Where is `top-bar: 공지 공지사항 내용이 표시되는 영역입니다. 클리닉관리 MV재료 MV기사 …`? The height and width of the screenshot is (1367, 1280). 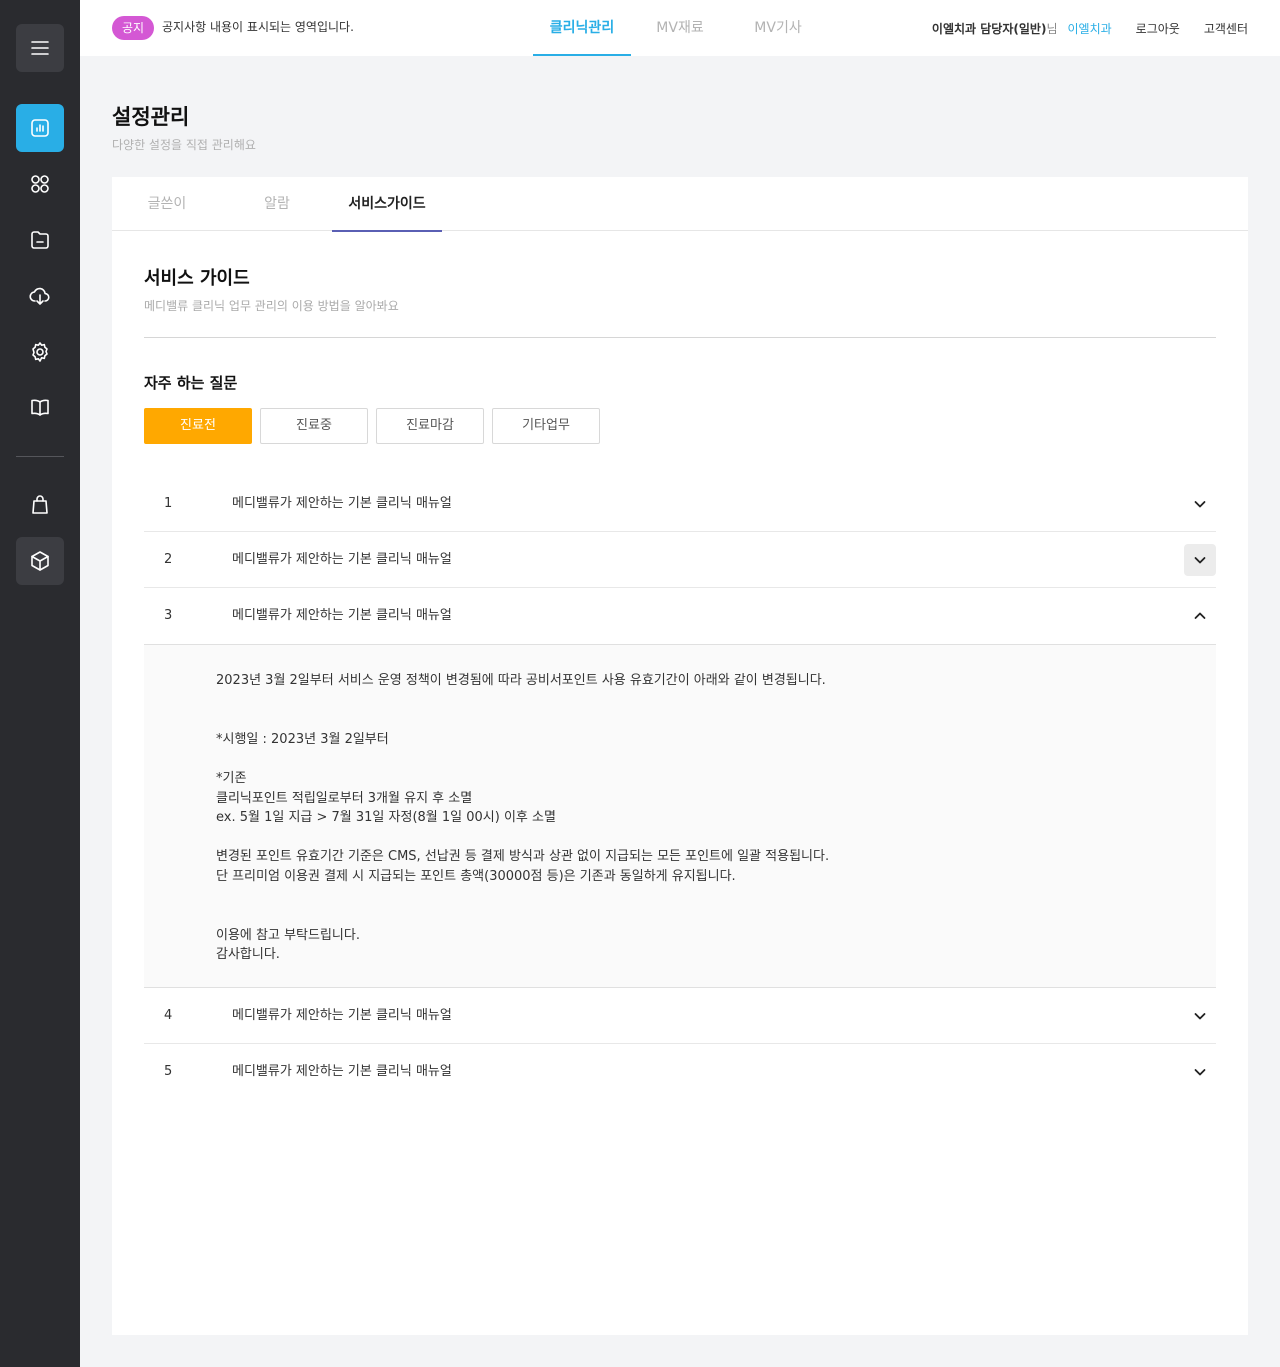 top-bar: 공지 공지사항 내용이 표시되는 영역입니다. 클리닉관리 MV재료 MV기사 … is located at coordinates (680, 28).